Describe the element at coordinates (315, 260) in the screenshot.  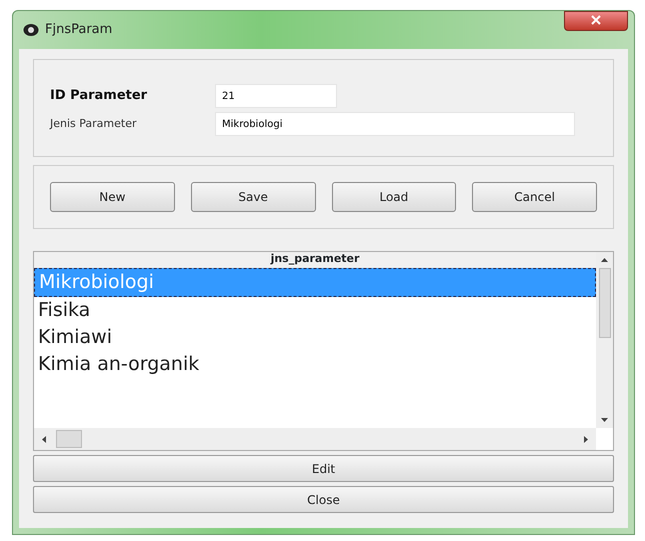
I see `column-header: jns_parameter` at that location.